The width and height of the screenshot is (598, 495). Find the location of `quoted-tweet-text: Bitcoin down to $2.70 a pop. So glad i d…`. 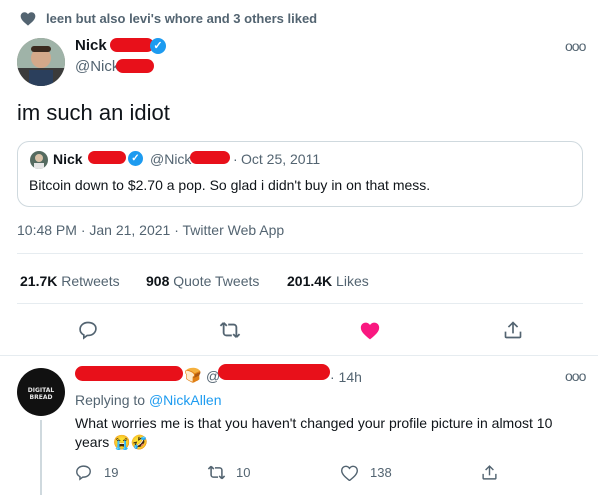

quoted-tweet-text: Bitcoin down to $2.70 a pop. So glad i d… is located at coordinates (230, 185).